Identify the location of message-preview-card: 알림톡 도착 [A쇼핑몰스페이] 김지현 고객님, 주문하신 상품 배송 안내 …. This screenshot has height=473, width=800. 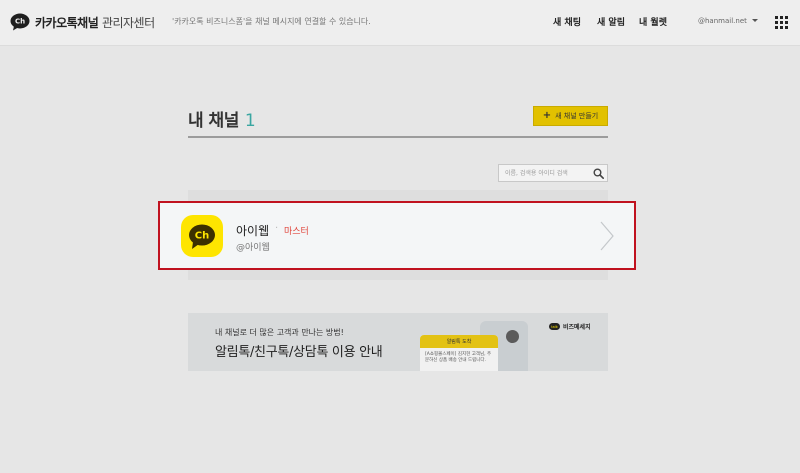
(459, 353).